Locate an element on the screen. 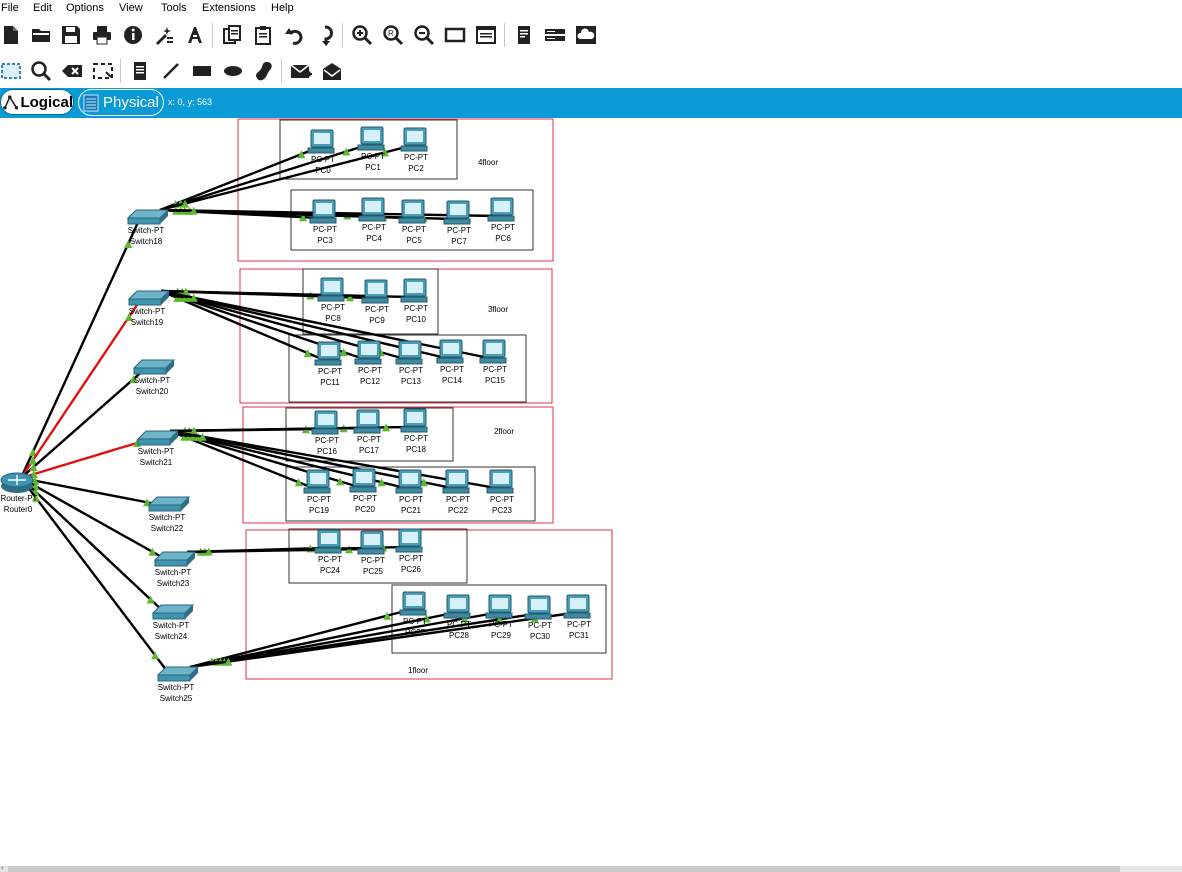 The width and height of the screenshot is (1182, 872). text-tool-icon is located at coordinates (195, 35).